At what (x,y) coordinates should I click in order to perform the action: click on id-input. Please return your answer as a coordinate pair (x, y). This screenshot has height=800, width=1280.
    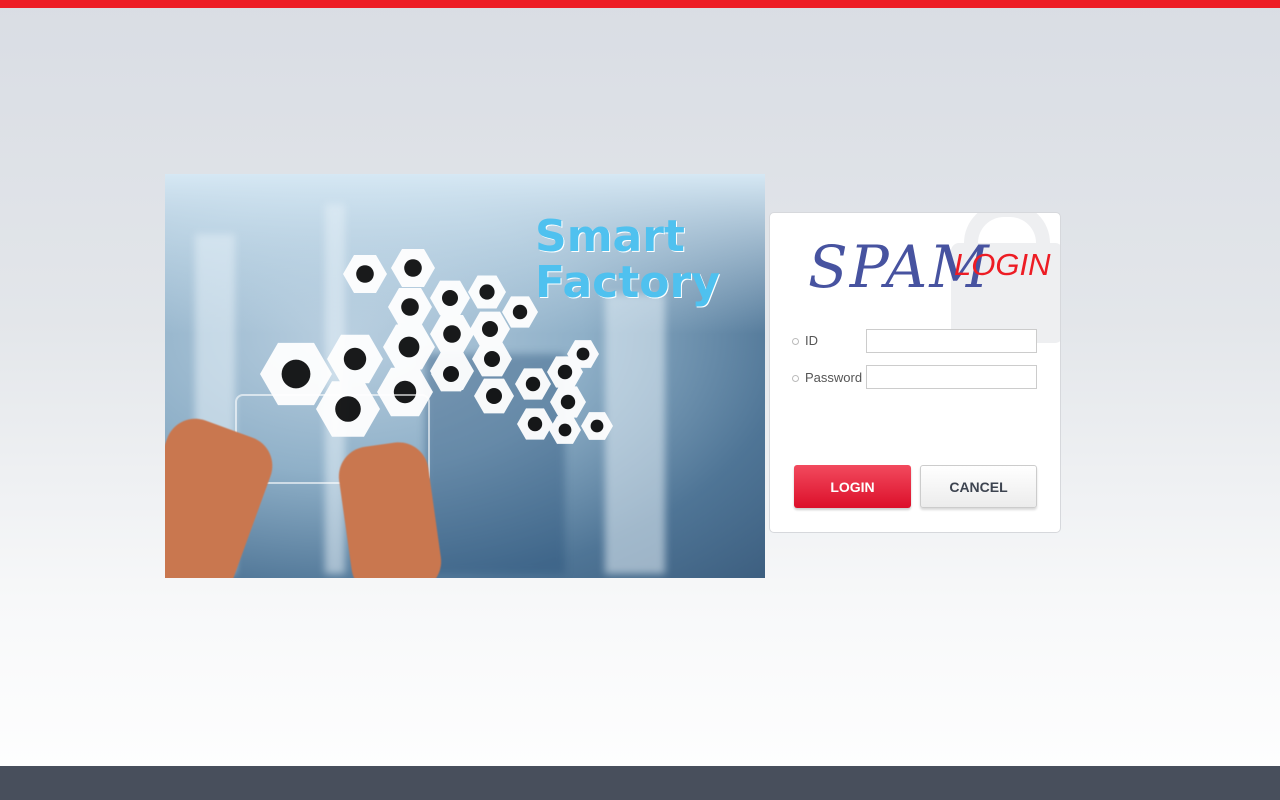
    Looking at the image, I should click on (951, 341).